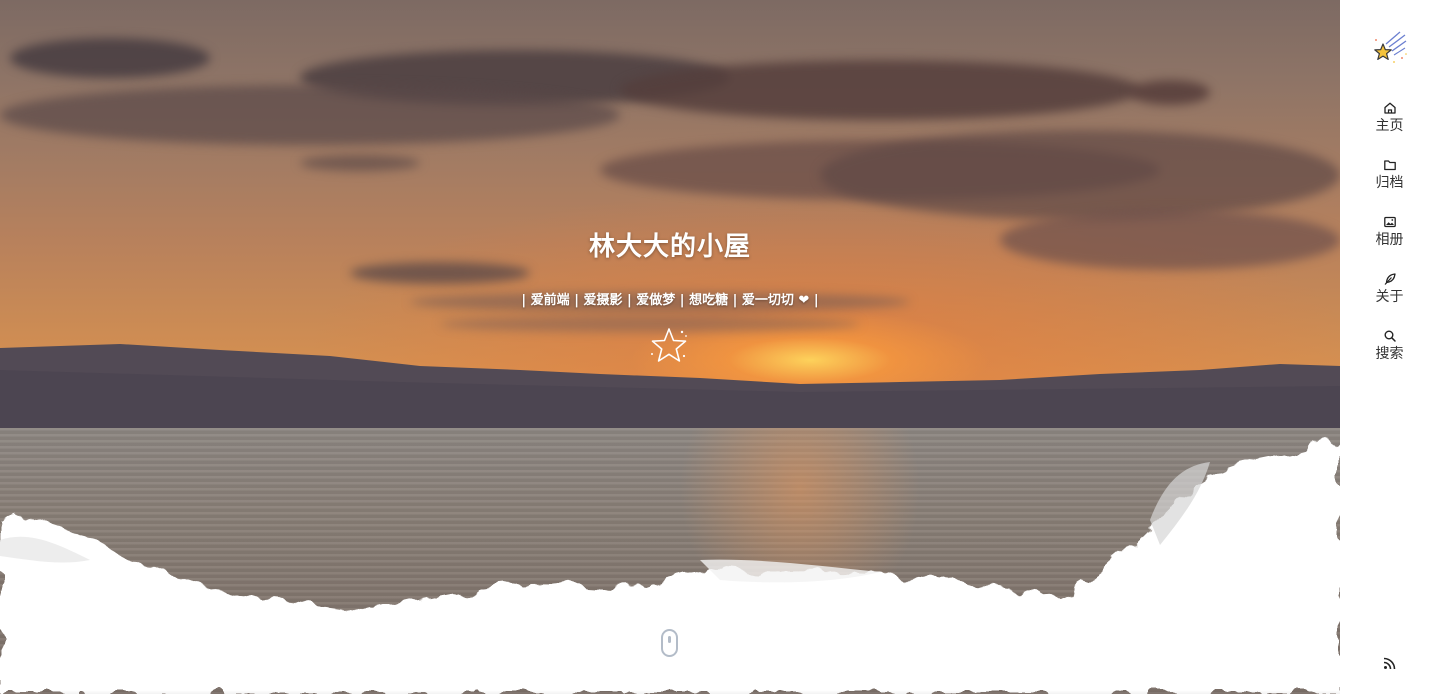 Image resolution: width=1439 pixels, height=694 pixels. Describe the element at coordinates (1390, 48) in the screenshot. I see `shooting-star-logo` at that location.